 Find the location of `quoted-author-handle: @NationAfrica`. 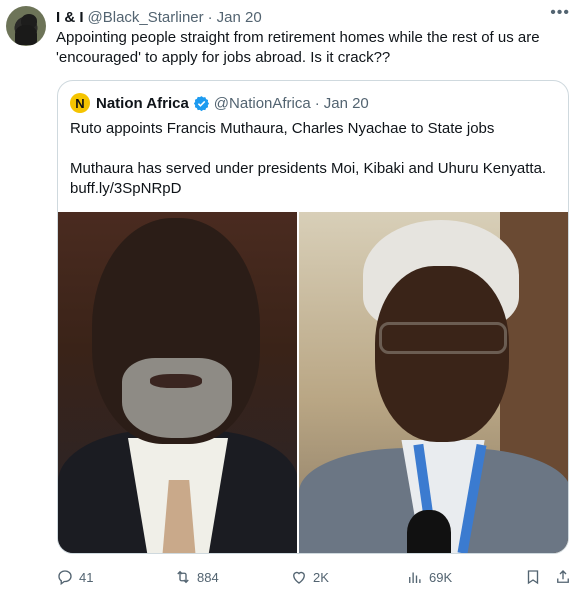

quoted-author-handle: @NationAfrica is located at coordinates (262, 103).